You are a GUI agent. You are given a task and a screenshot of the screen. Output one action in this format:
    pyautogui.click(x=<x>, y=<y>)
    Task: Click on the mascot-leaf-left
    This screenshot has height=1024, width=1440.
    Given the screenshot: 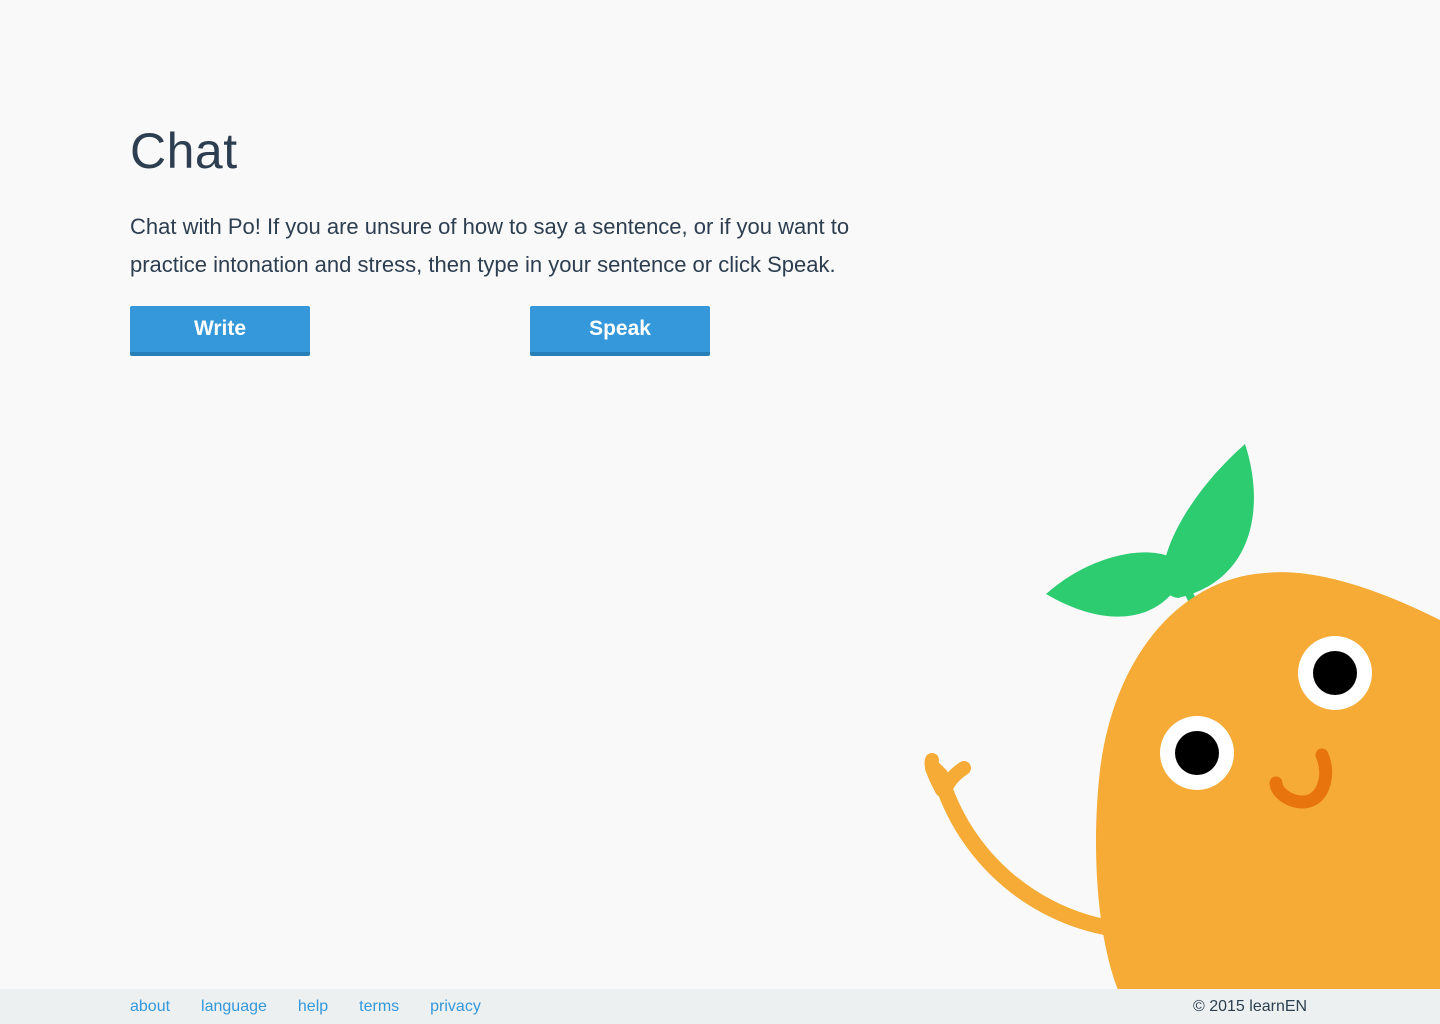 What is the action you would take?
    pyautogui.click(x=1115, y=584)
    